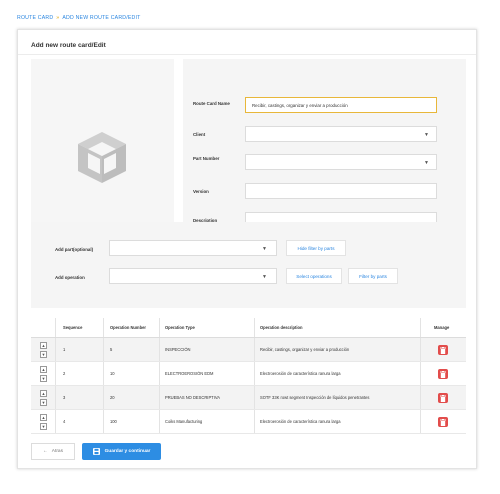 This screenshot has width=500, height=494. Describe the element at coordinates (102, 157) in the screenshot. I see `cube-icon` at that location.